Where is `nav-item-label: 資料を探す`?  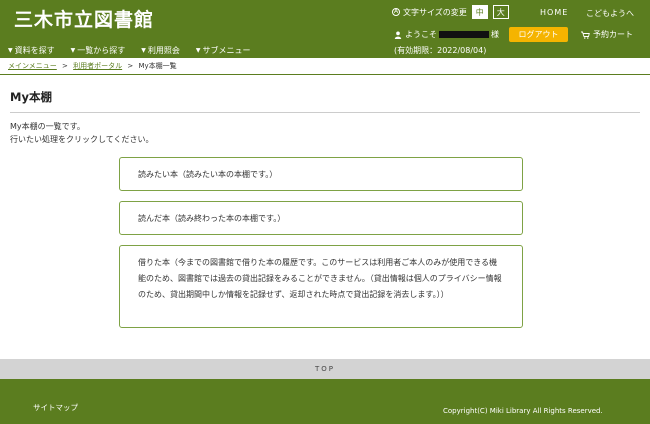
nav-item-label: 資料を探す is located at coordinates (34, 50).